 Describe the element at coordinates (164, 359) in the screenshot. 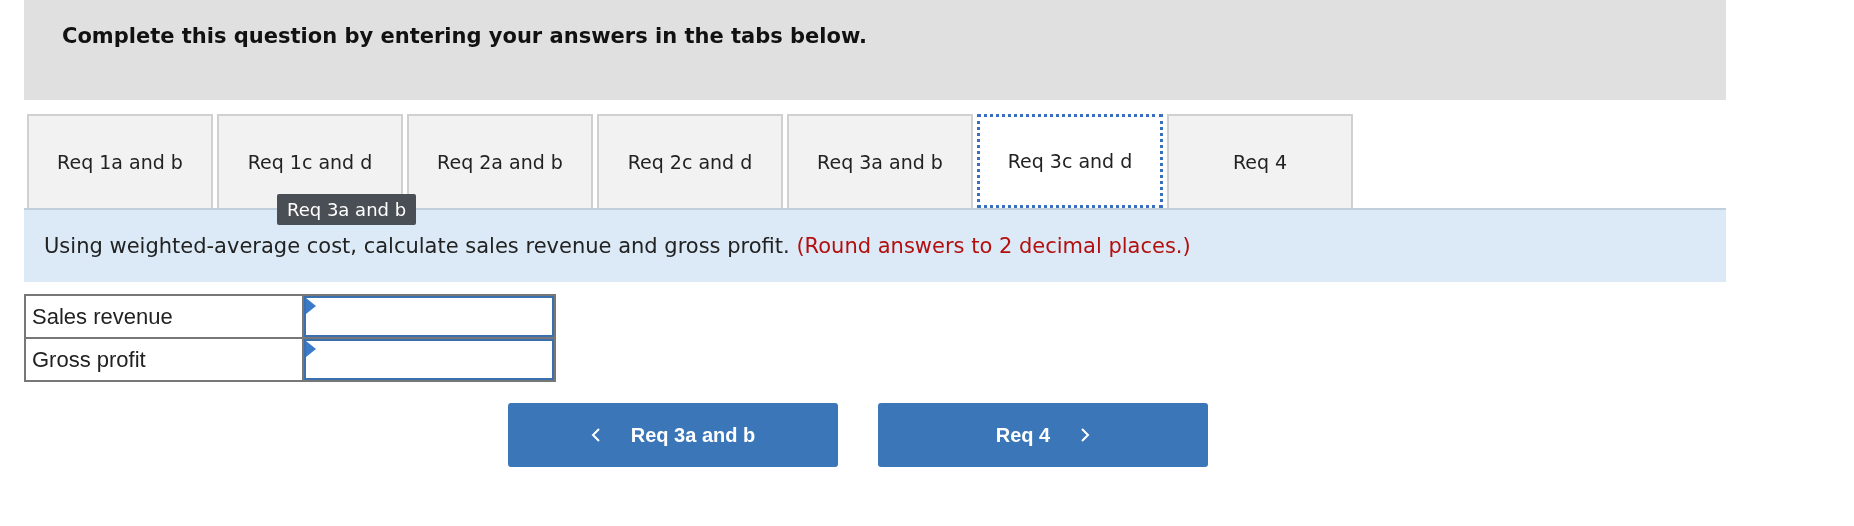

I see `table-cell: Gross profit` at that location.